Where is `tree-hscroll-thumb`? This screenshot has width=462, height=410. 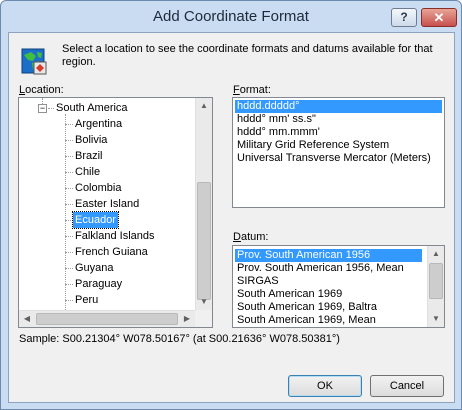 tree-hscroll-thumb is located at coordinates (107, 319).